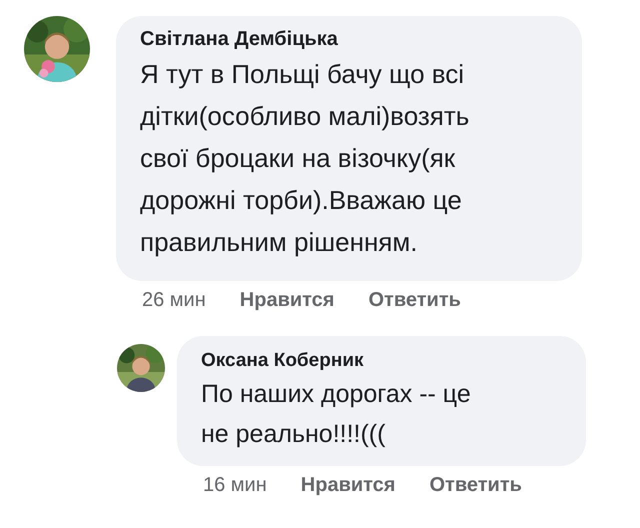 This screenshot has height=528, width=640. Describe the element at coordinates (336, 414) in the screenshot. I see `comment-text: По наших дорогах -- це не реально!!!!(((` at that location.